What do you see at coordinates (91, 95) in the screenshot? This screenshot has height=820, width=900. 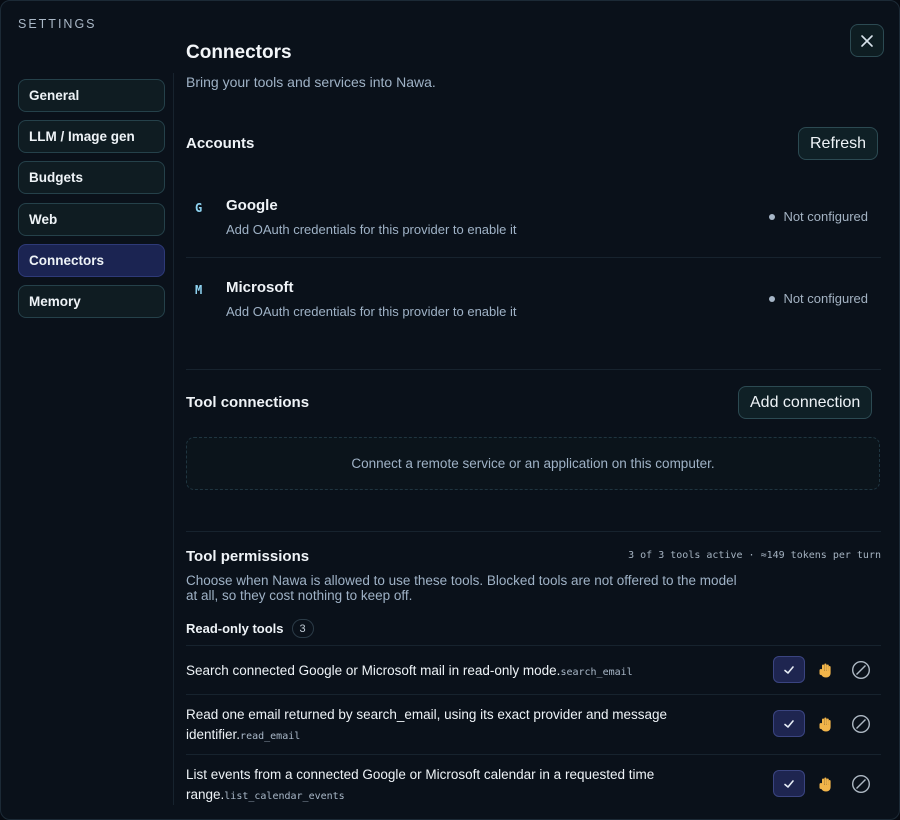 I see `sidebar-item-general: General` at bounding box center [91, 95].